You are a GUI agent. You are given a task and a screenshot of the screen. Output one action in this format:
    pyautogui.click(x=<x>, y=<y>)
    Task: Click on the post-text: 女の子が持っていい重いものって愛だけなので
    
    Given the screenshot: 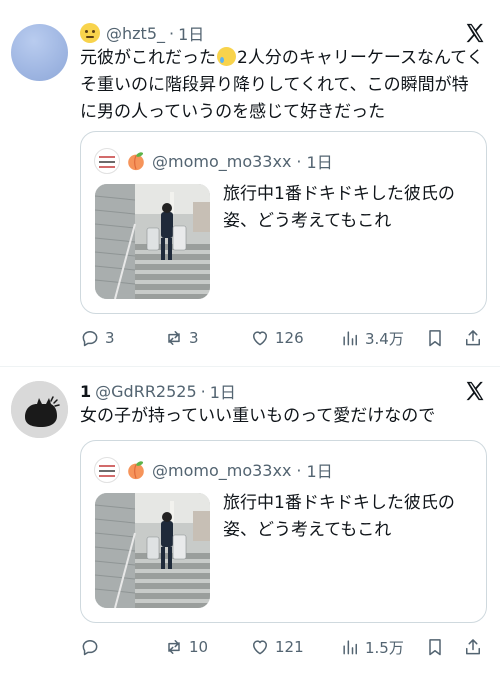 What is the action you would take?
    pyautogui.click(x=258, y=416)
    